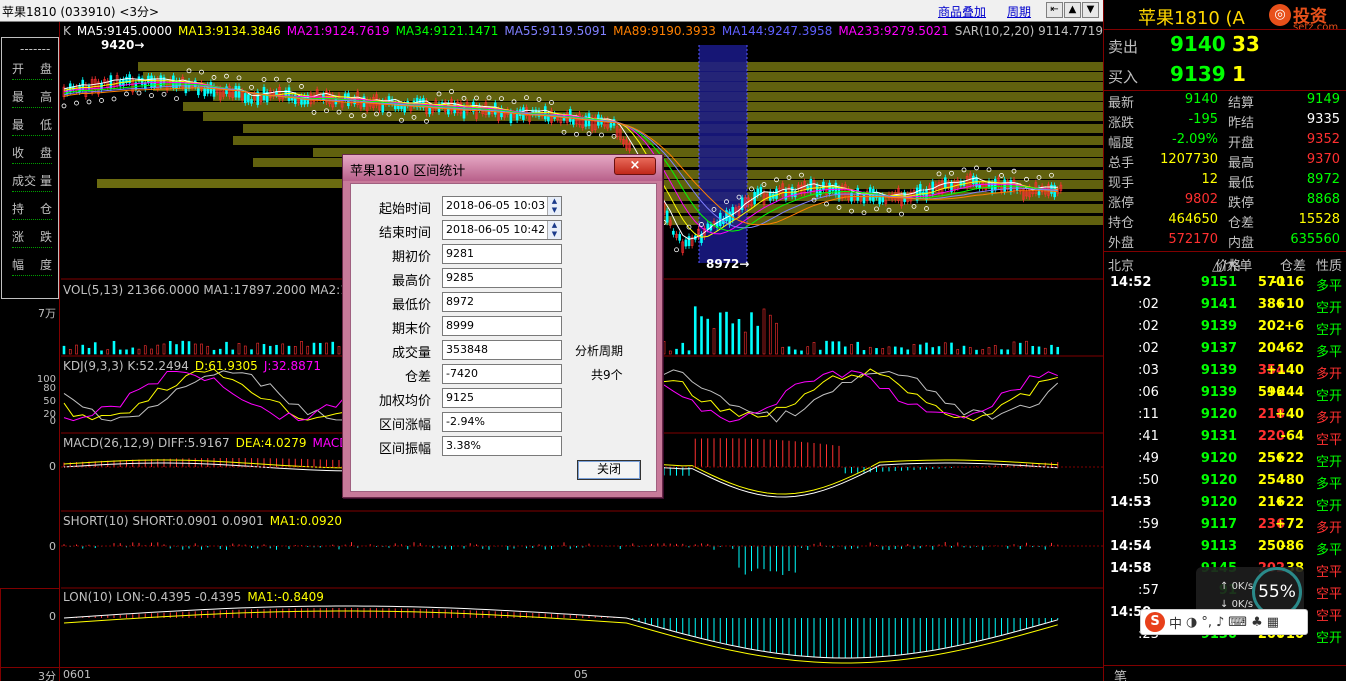 Image resolution: width=1346 pixels, height=681 pixels. Describe the element at coordinates (460, 253) in the screenshot. I see `field-value: 9281` at that location.